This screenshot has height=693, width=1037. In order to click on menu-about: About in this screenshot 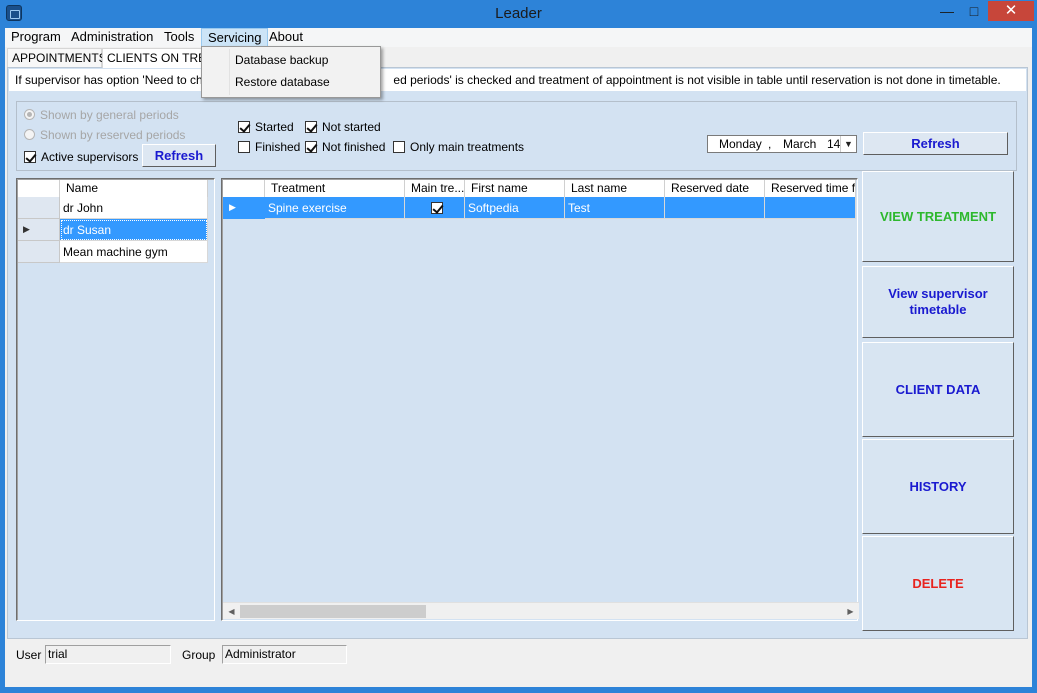, I will do `click(286, 37)`.